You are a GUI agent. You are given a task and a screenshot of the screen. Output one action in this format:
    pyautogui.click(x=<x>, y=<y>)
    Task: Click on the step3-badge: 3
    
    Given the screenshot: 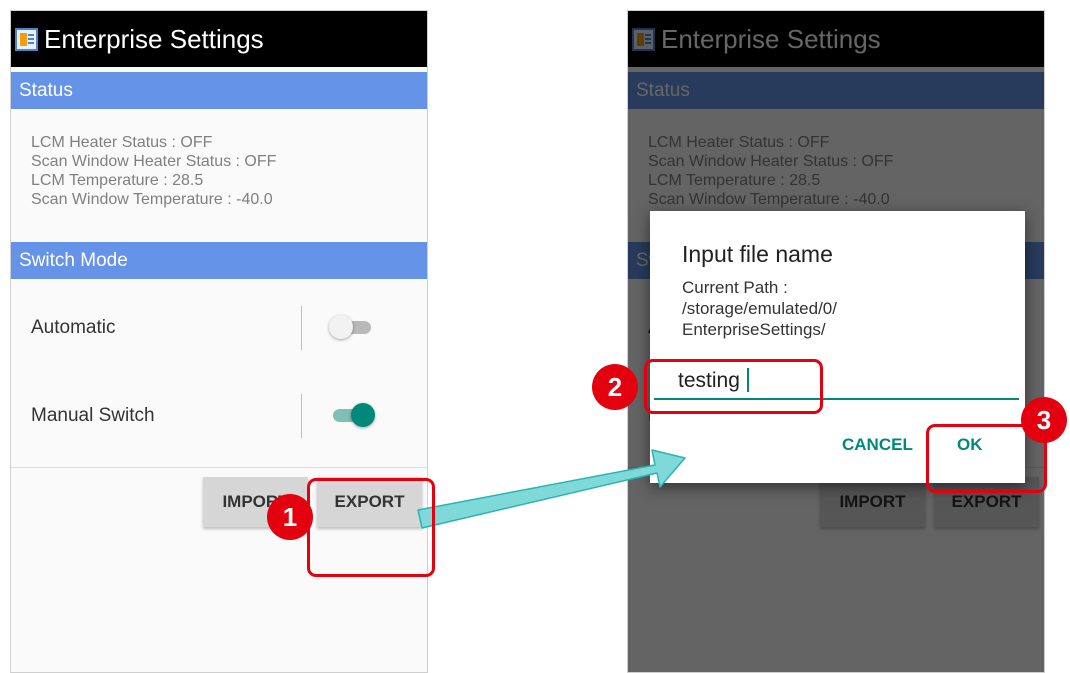 What is the action you would take?
    pyautogui.click(x=1044, y=420)
    